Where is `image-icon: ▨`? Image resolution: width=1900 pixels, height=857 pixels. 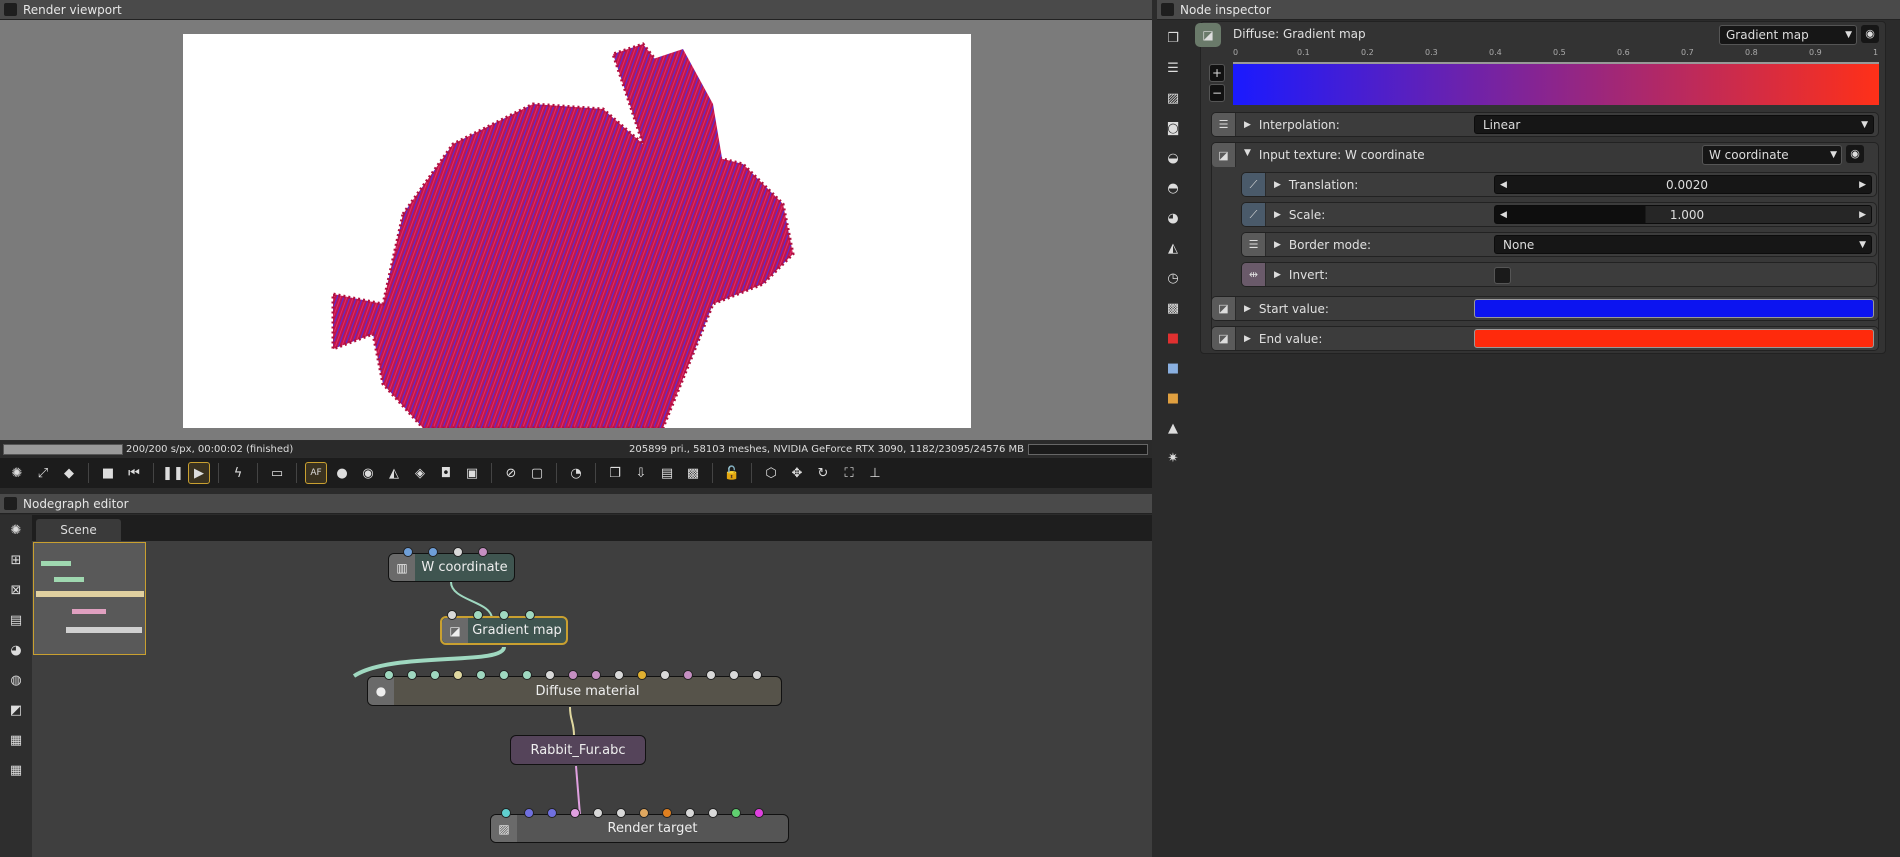 image-icon: ▨ is located at coordinates (1173, 98).